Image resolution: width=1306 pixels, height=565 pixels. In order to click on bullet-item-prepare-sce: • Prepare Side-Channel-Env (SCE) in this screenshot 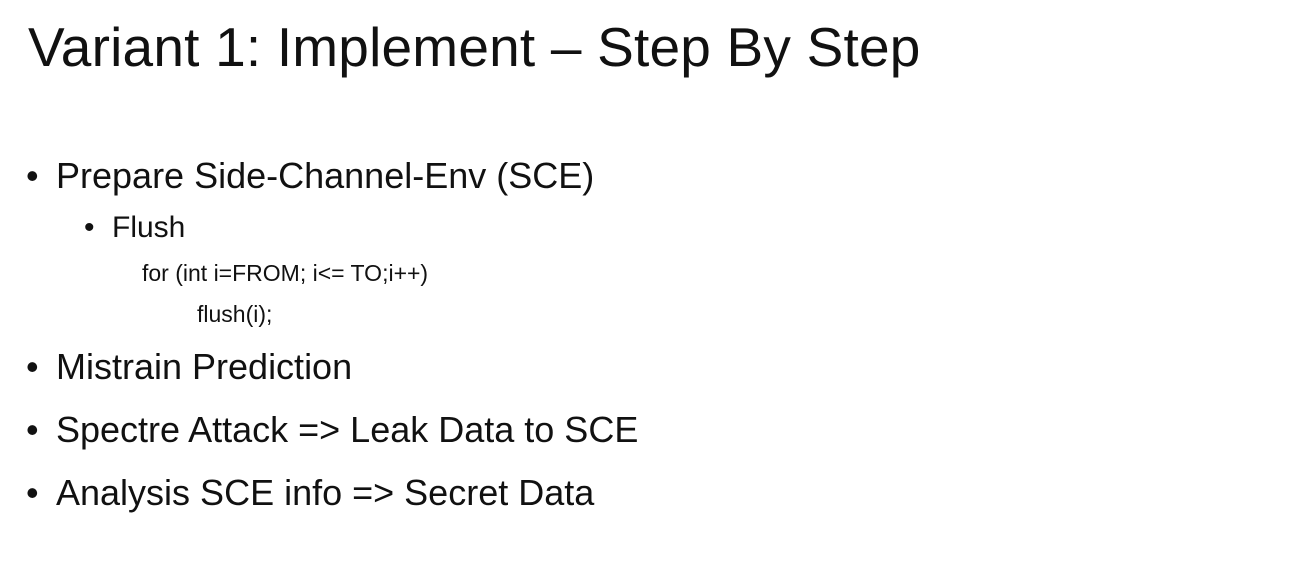, I will do `click(310, 176)`.